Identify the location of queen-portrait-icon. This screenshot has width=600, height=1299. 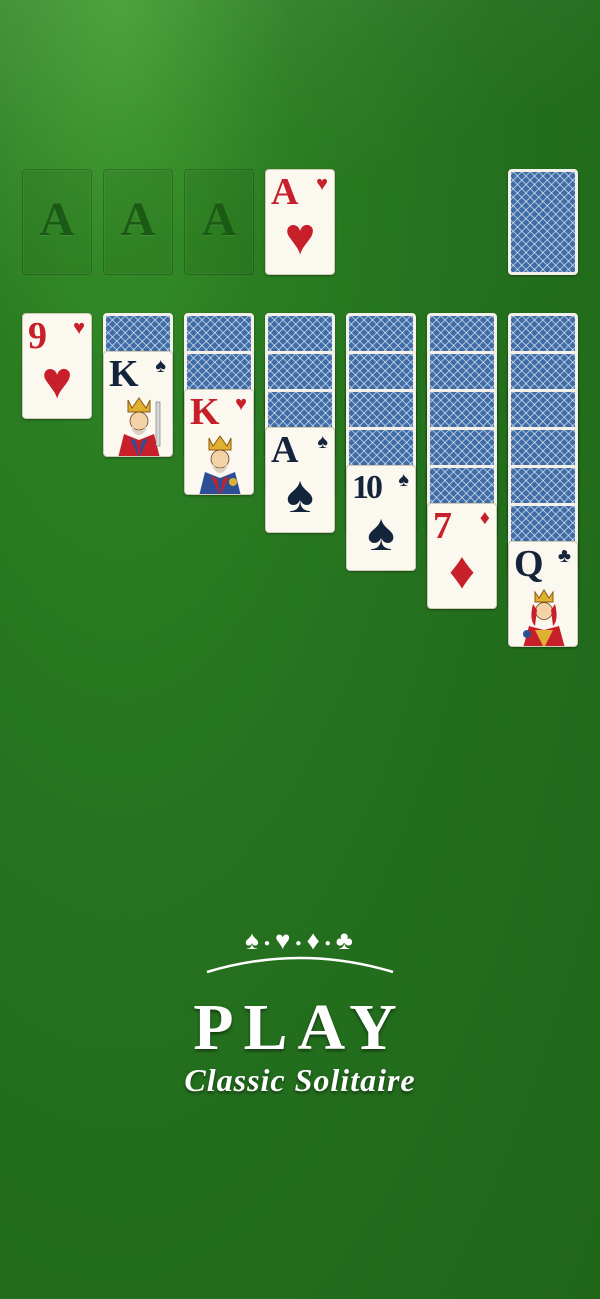
(544, 617).